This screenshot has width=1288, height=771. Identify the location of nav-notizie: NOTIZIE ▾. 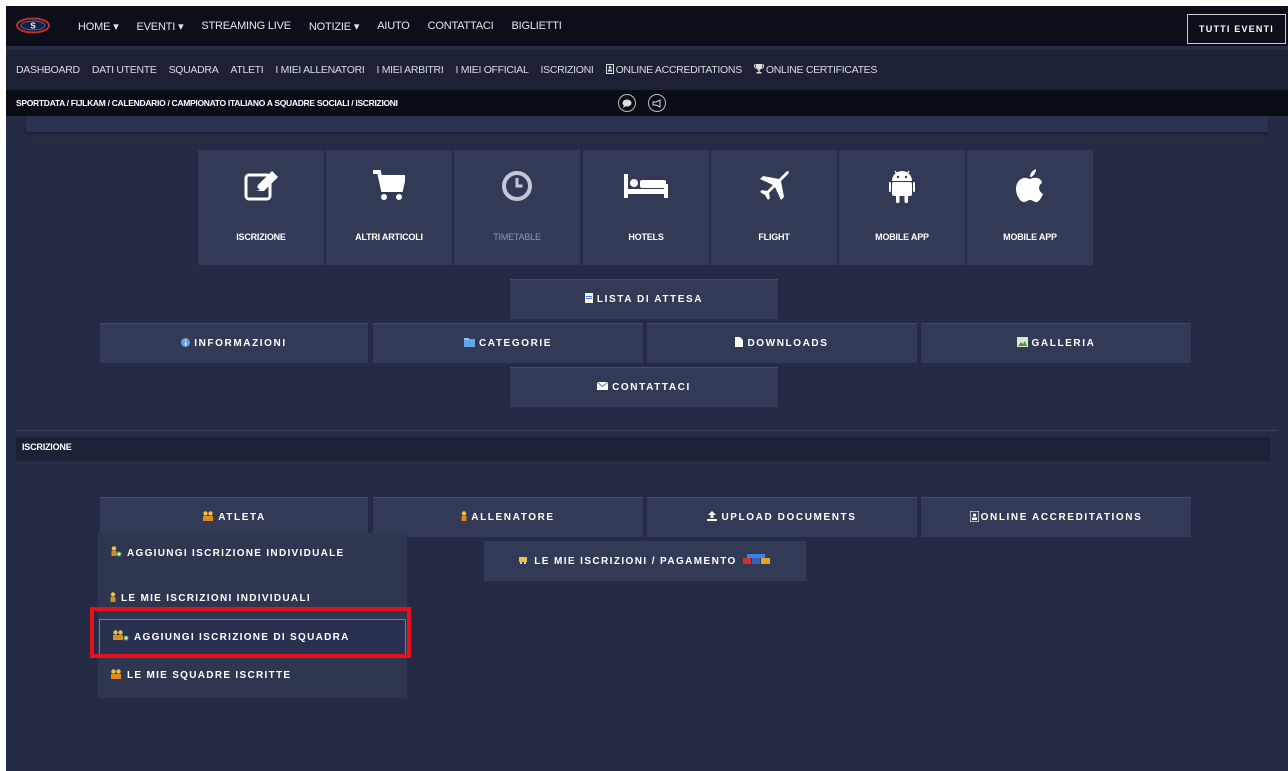
(334, 26).